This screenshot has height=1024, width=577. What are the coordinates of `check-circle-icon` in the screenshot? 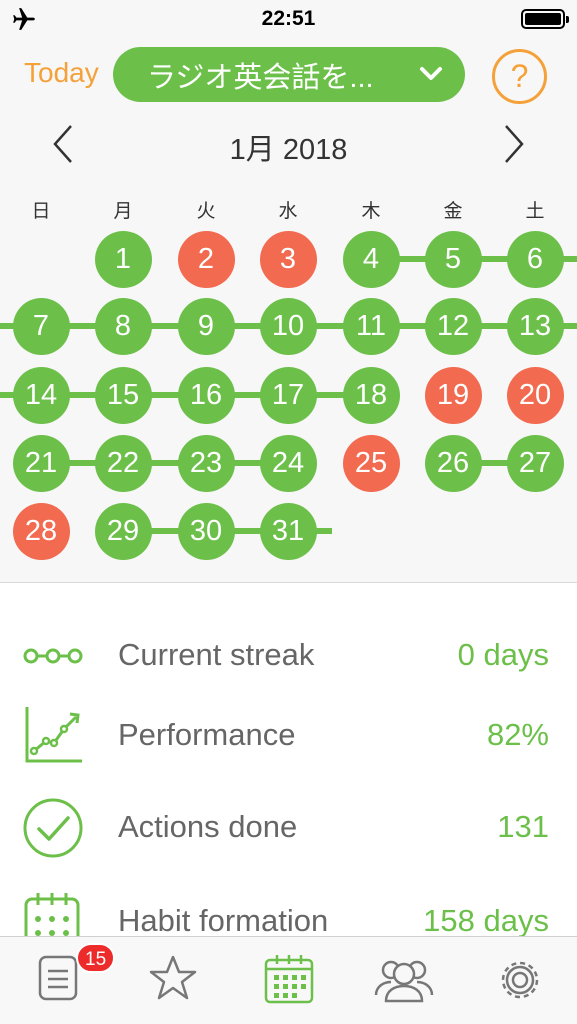 It's located at (53, 828).